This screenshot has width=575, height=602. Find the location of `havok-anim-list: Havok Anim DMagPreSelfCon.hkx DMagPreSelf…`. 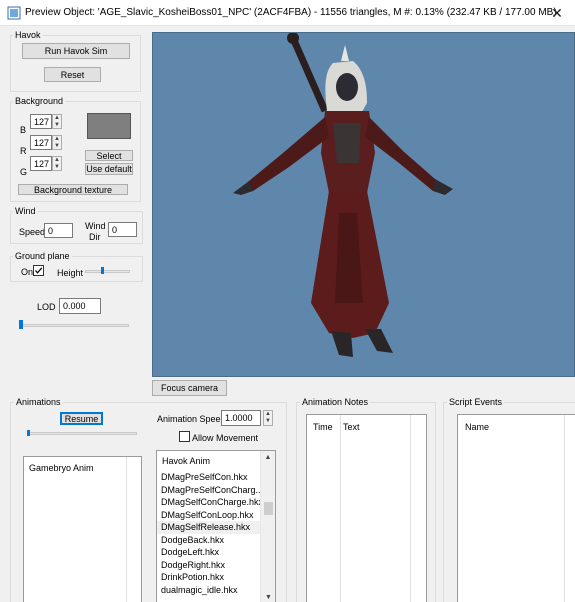

havok-anim-list: Havok Anim DMagPreSelfCon.hkx DMagPreSelf… is located at coordinates (216, 526).